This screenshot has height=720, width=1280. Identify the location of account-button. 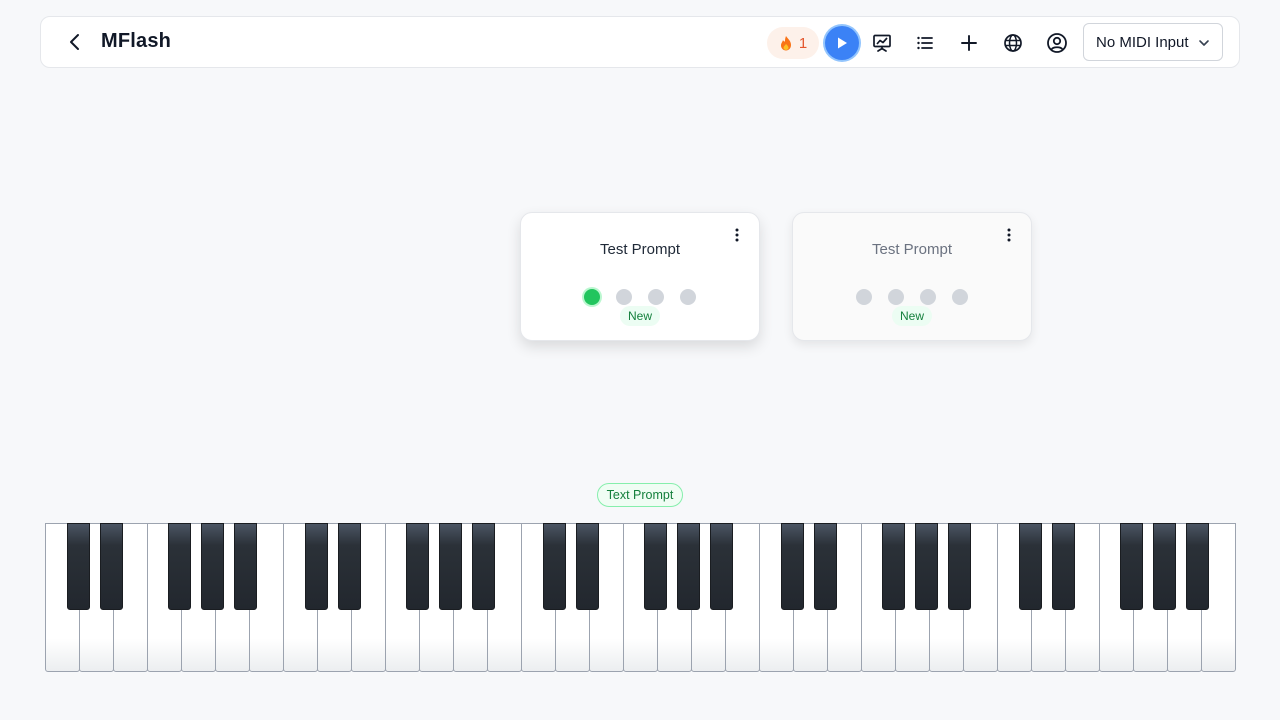
(1057, 43).